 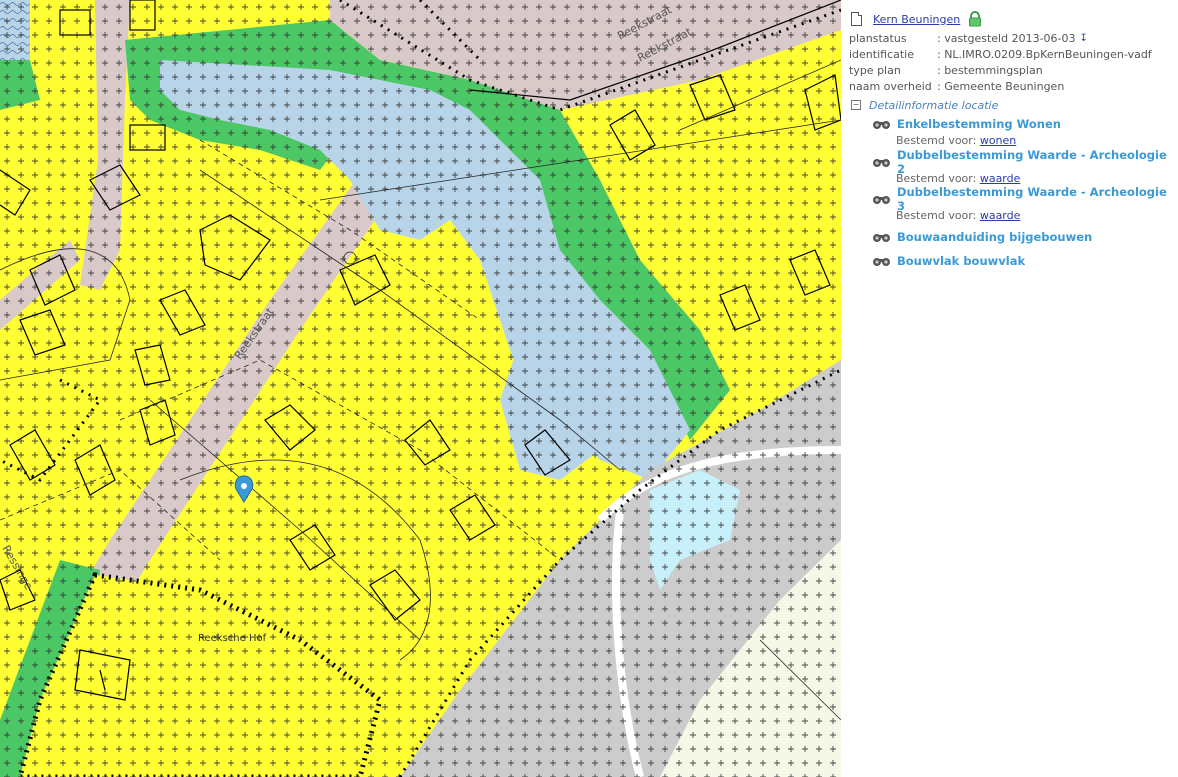 I want to click on detail-title: Detailinformatie locatie, so click(x=934, y=105).